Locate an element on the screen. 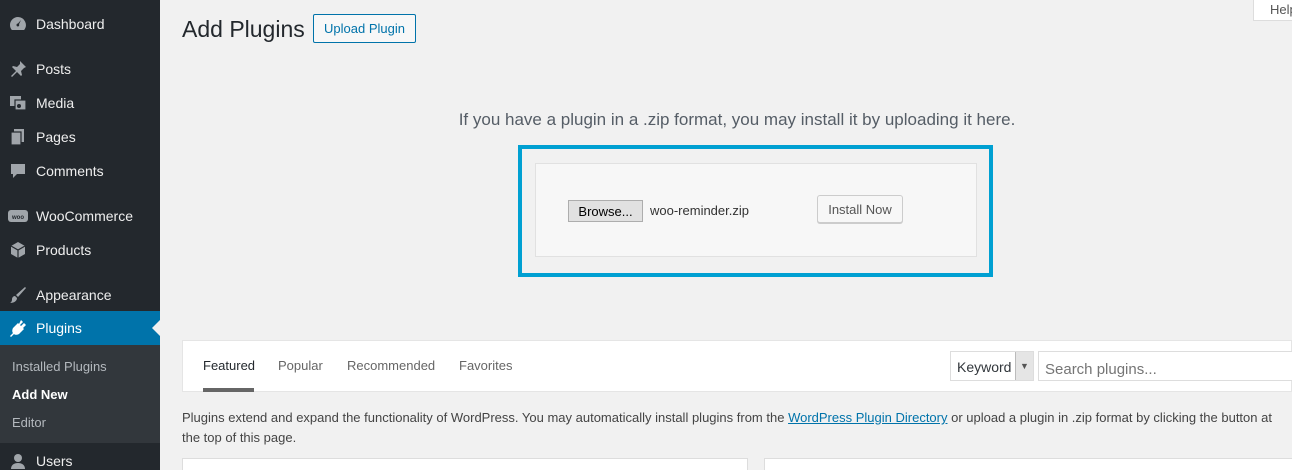 This screenshot has height=470, width=1292. sidebar-item-users: Users is located at coordinates (80, 457).